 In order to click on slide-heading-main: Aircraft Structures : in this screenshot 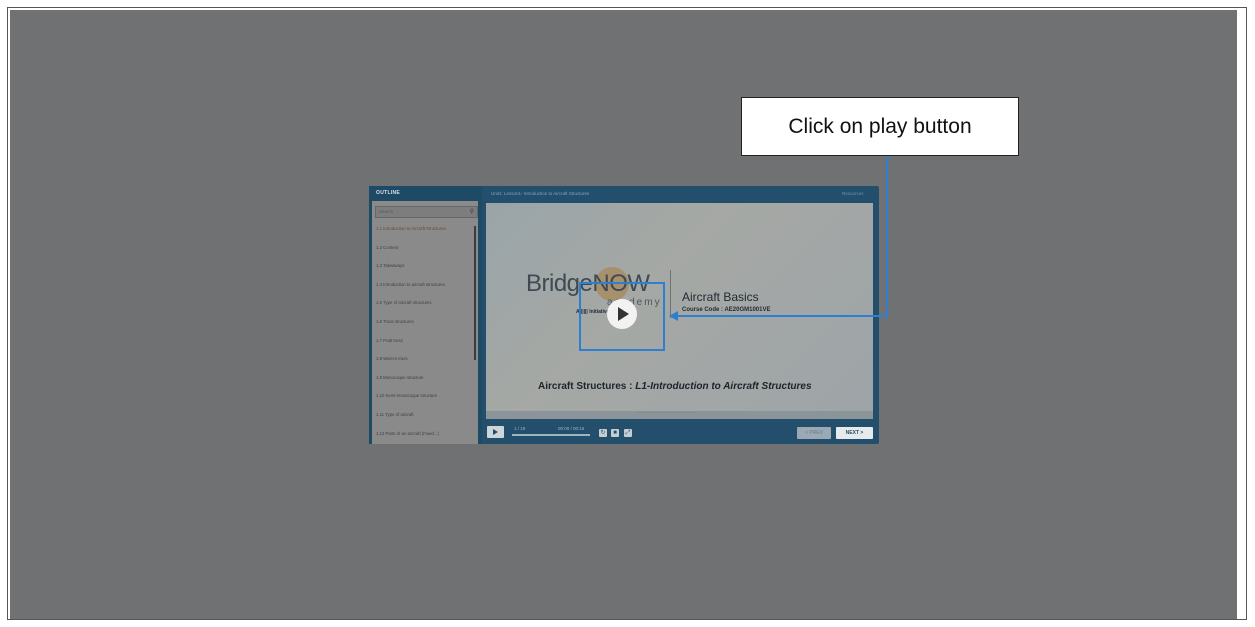, I will do `click(587, 386)`.